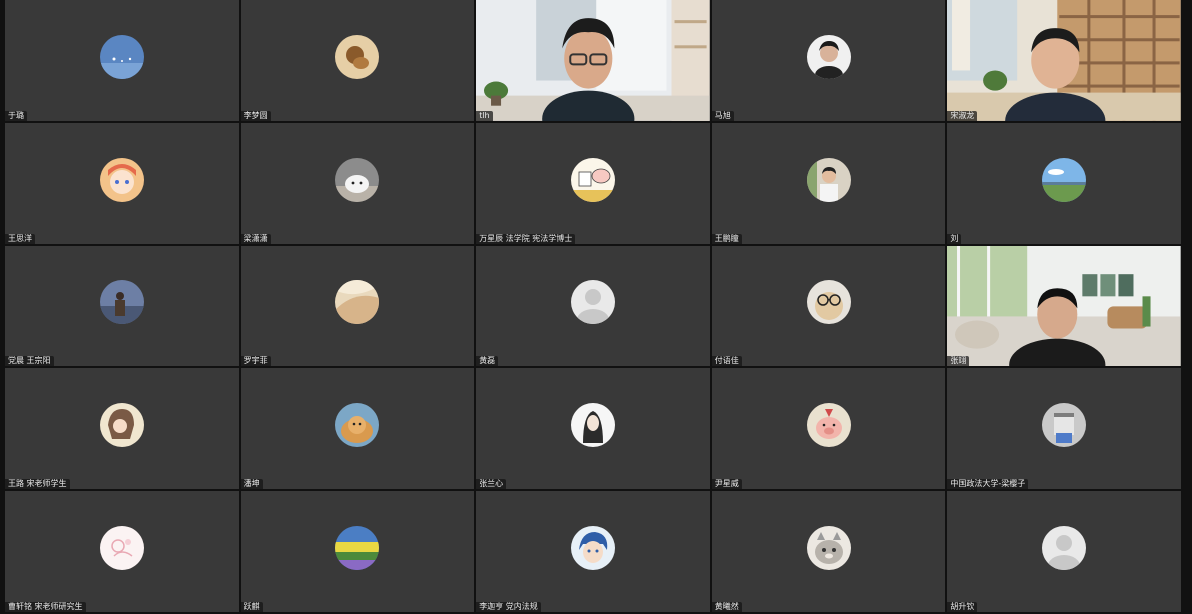  I want to click on participant-tile: 曹轩铭 宋老师研究生, so click(122, 551).